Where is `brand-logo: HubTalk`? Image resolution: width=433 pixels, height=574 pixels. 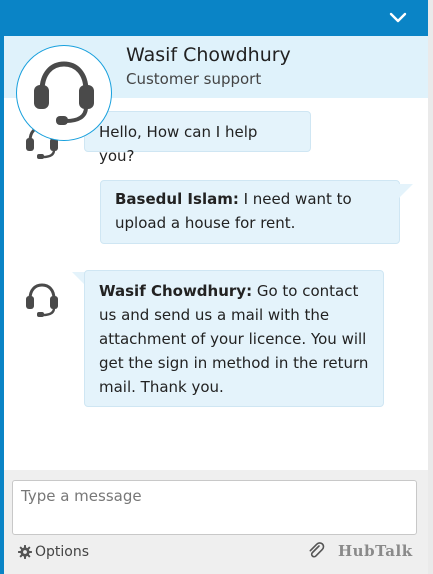
brand-logo: HubTalk is located at coordinates (375, 551).